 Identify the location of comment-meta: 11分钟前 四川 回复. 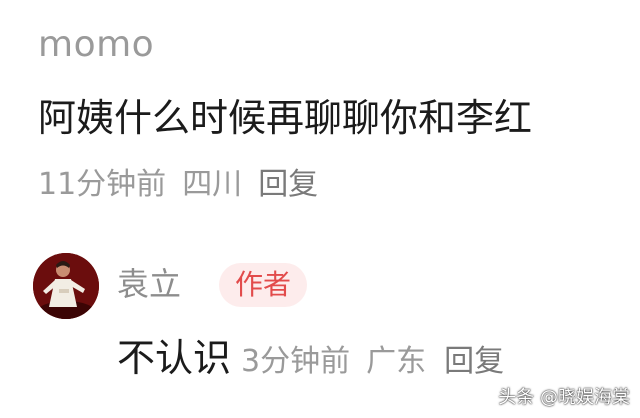
(178, 185).